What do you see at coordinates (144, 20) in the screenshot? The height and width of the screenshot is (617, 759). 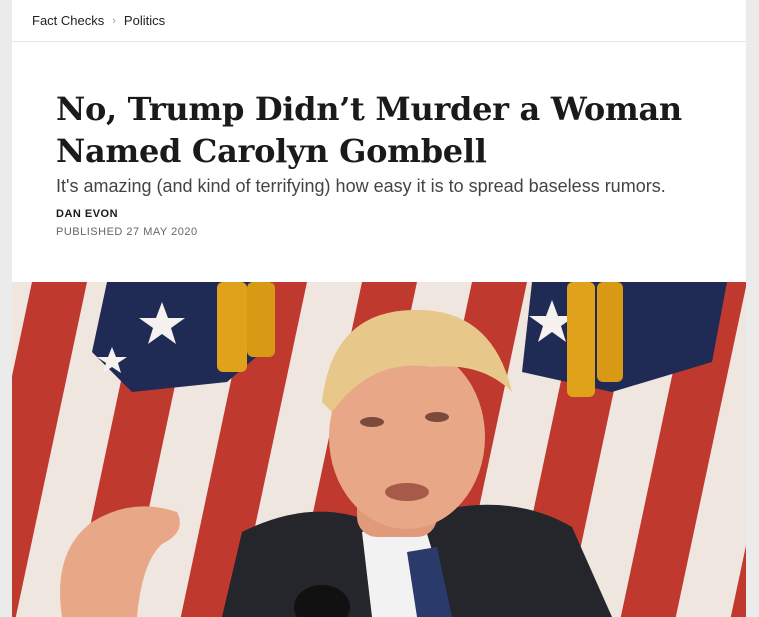 I see `breadcrumb-politics: Politics` at bounding box center [144, 20].